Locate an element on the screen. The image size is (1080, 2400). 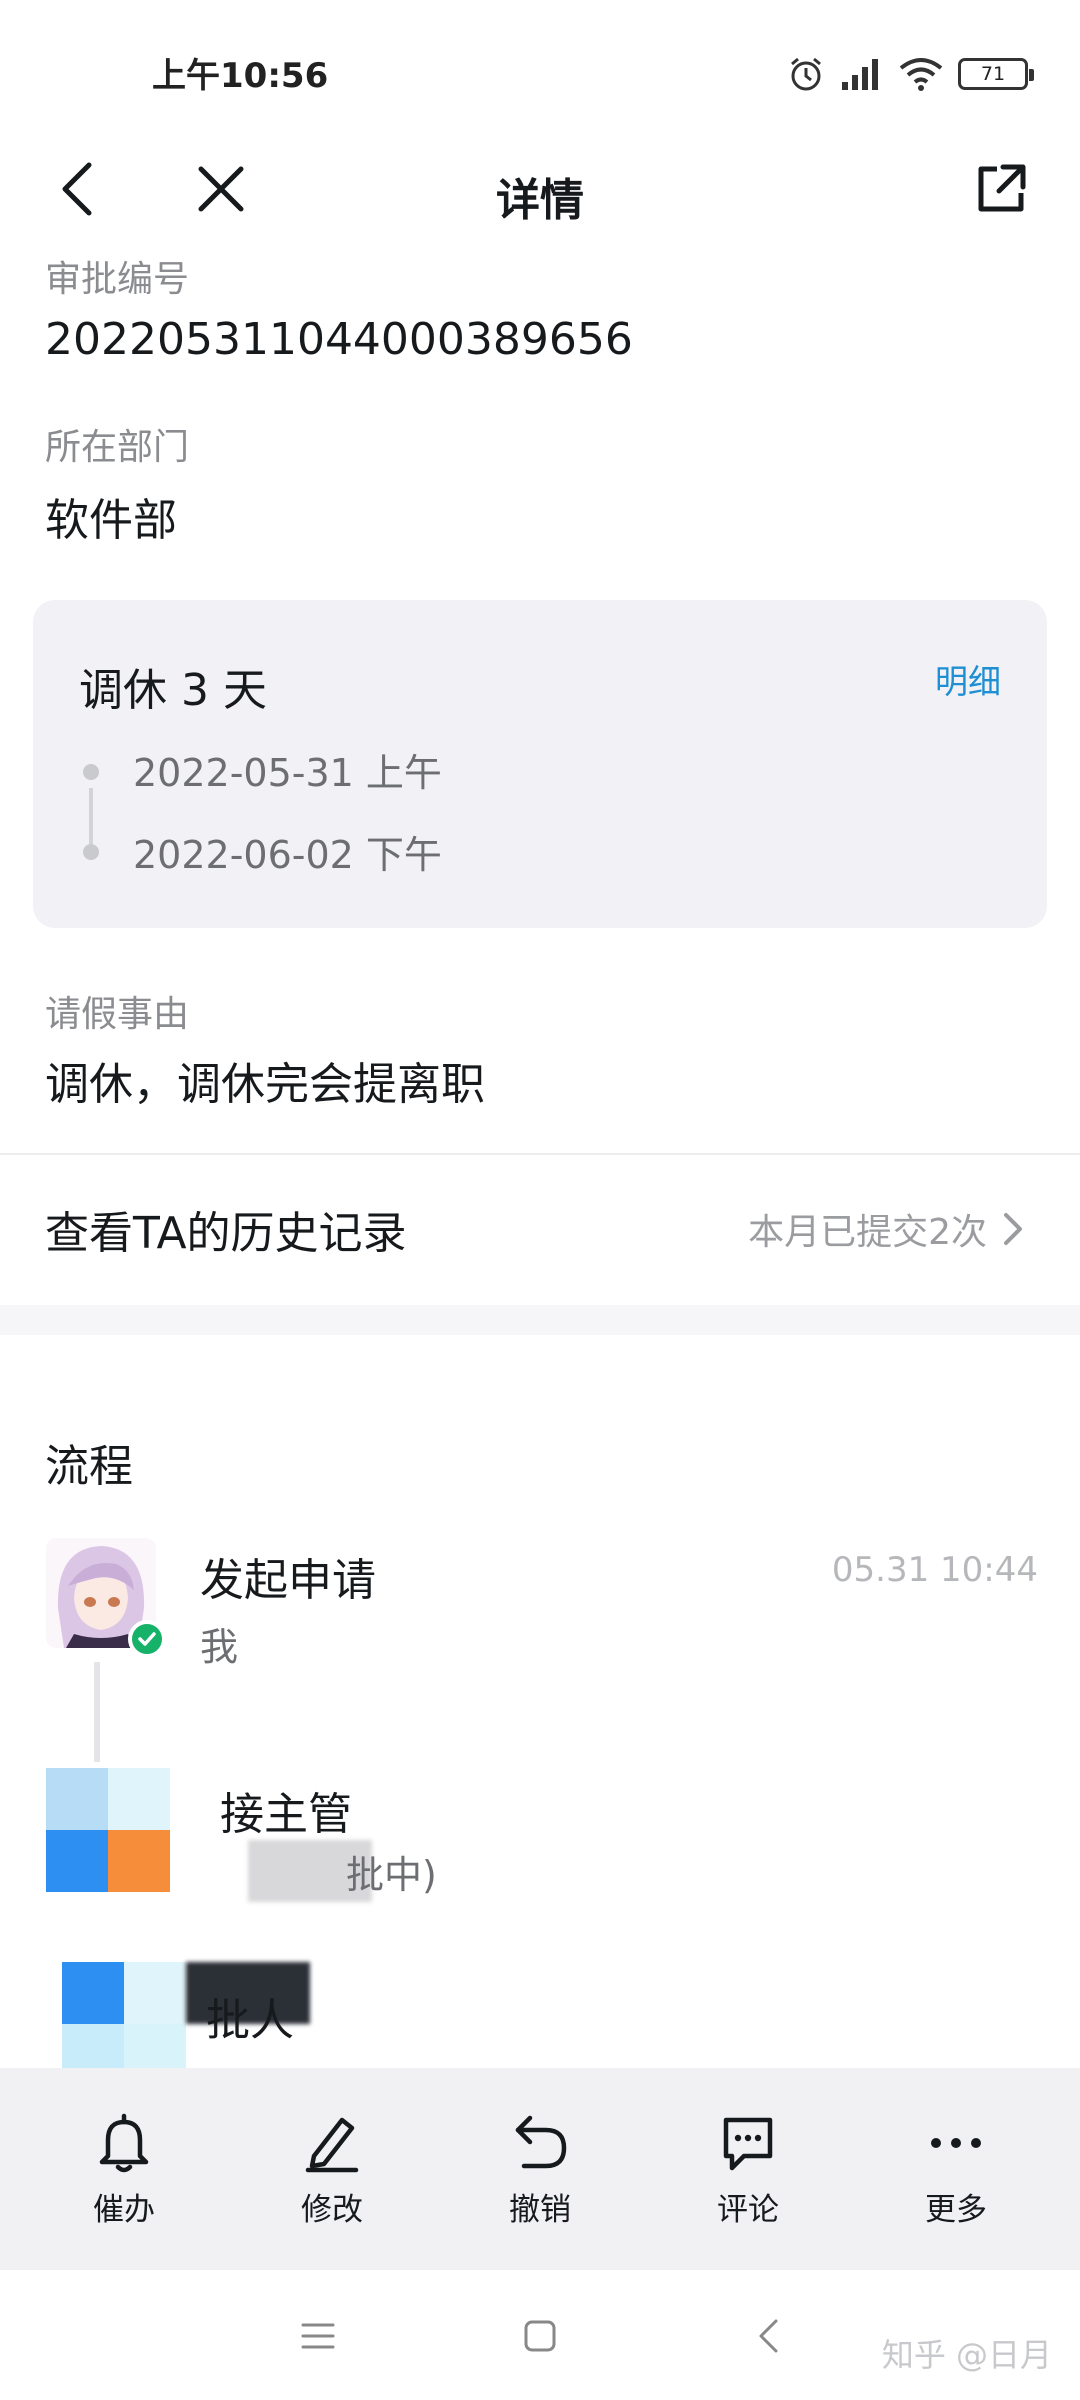
signal-icon is located at coordinates (860, 74).